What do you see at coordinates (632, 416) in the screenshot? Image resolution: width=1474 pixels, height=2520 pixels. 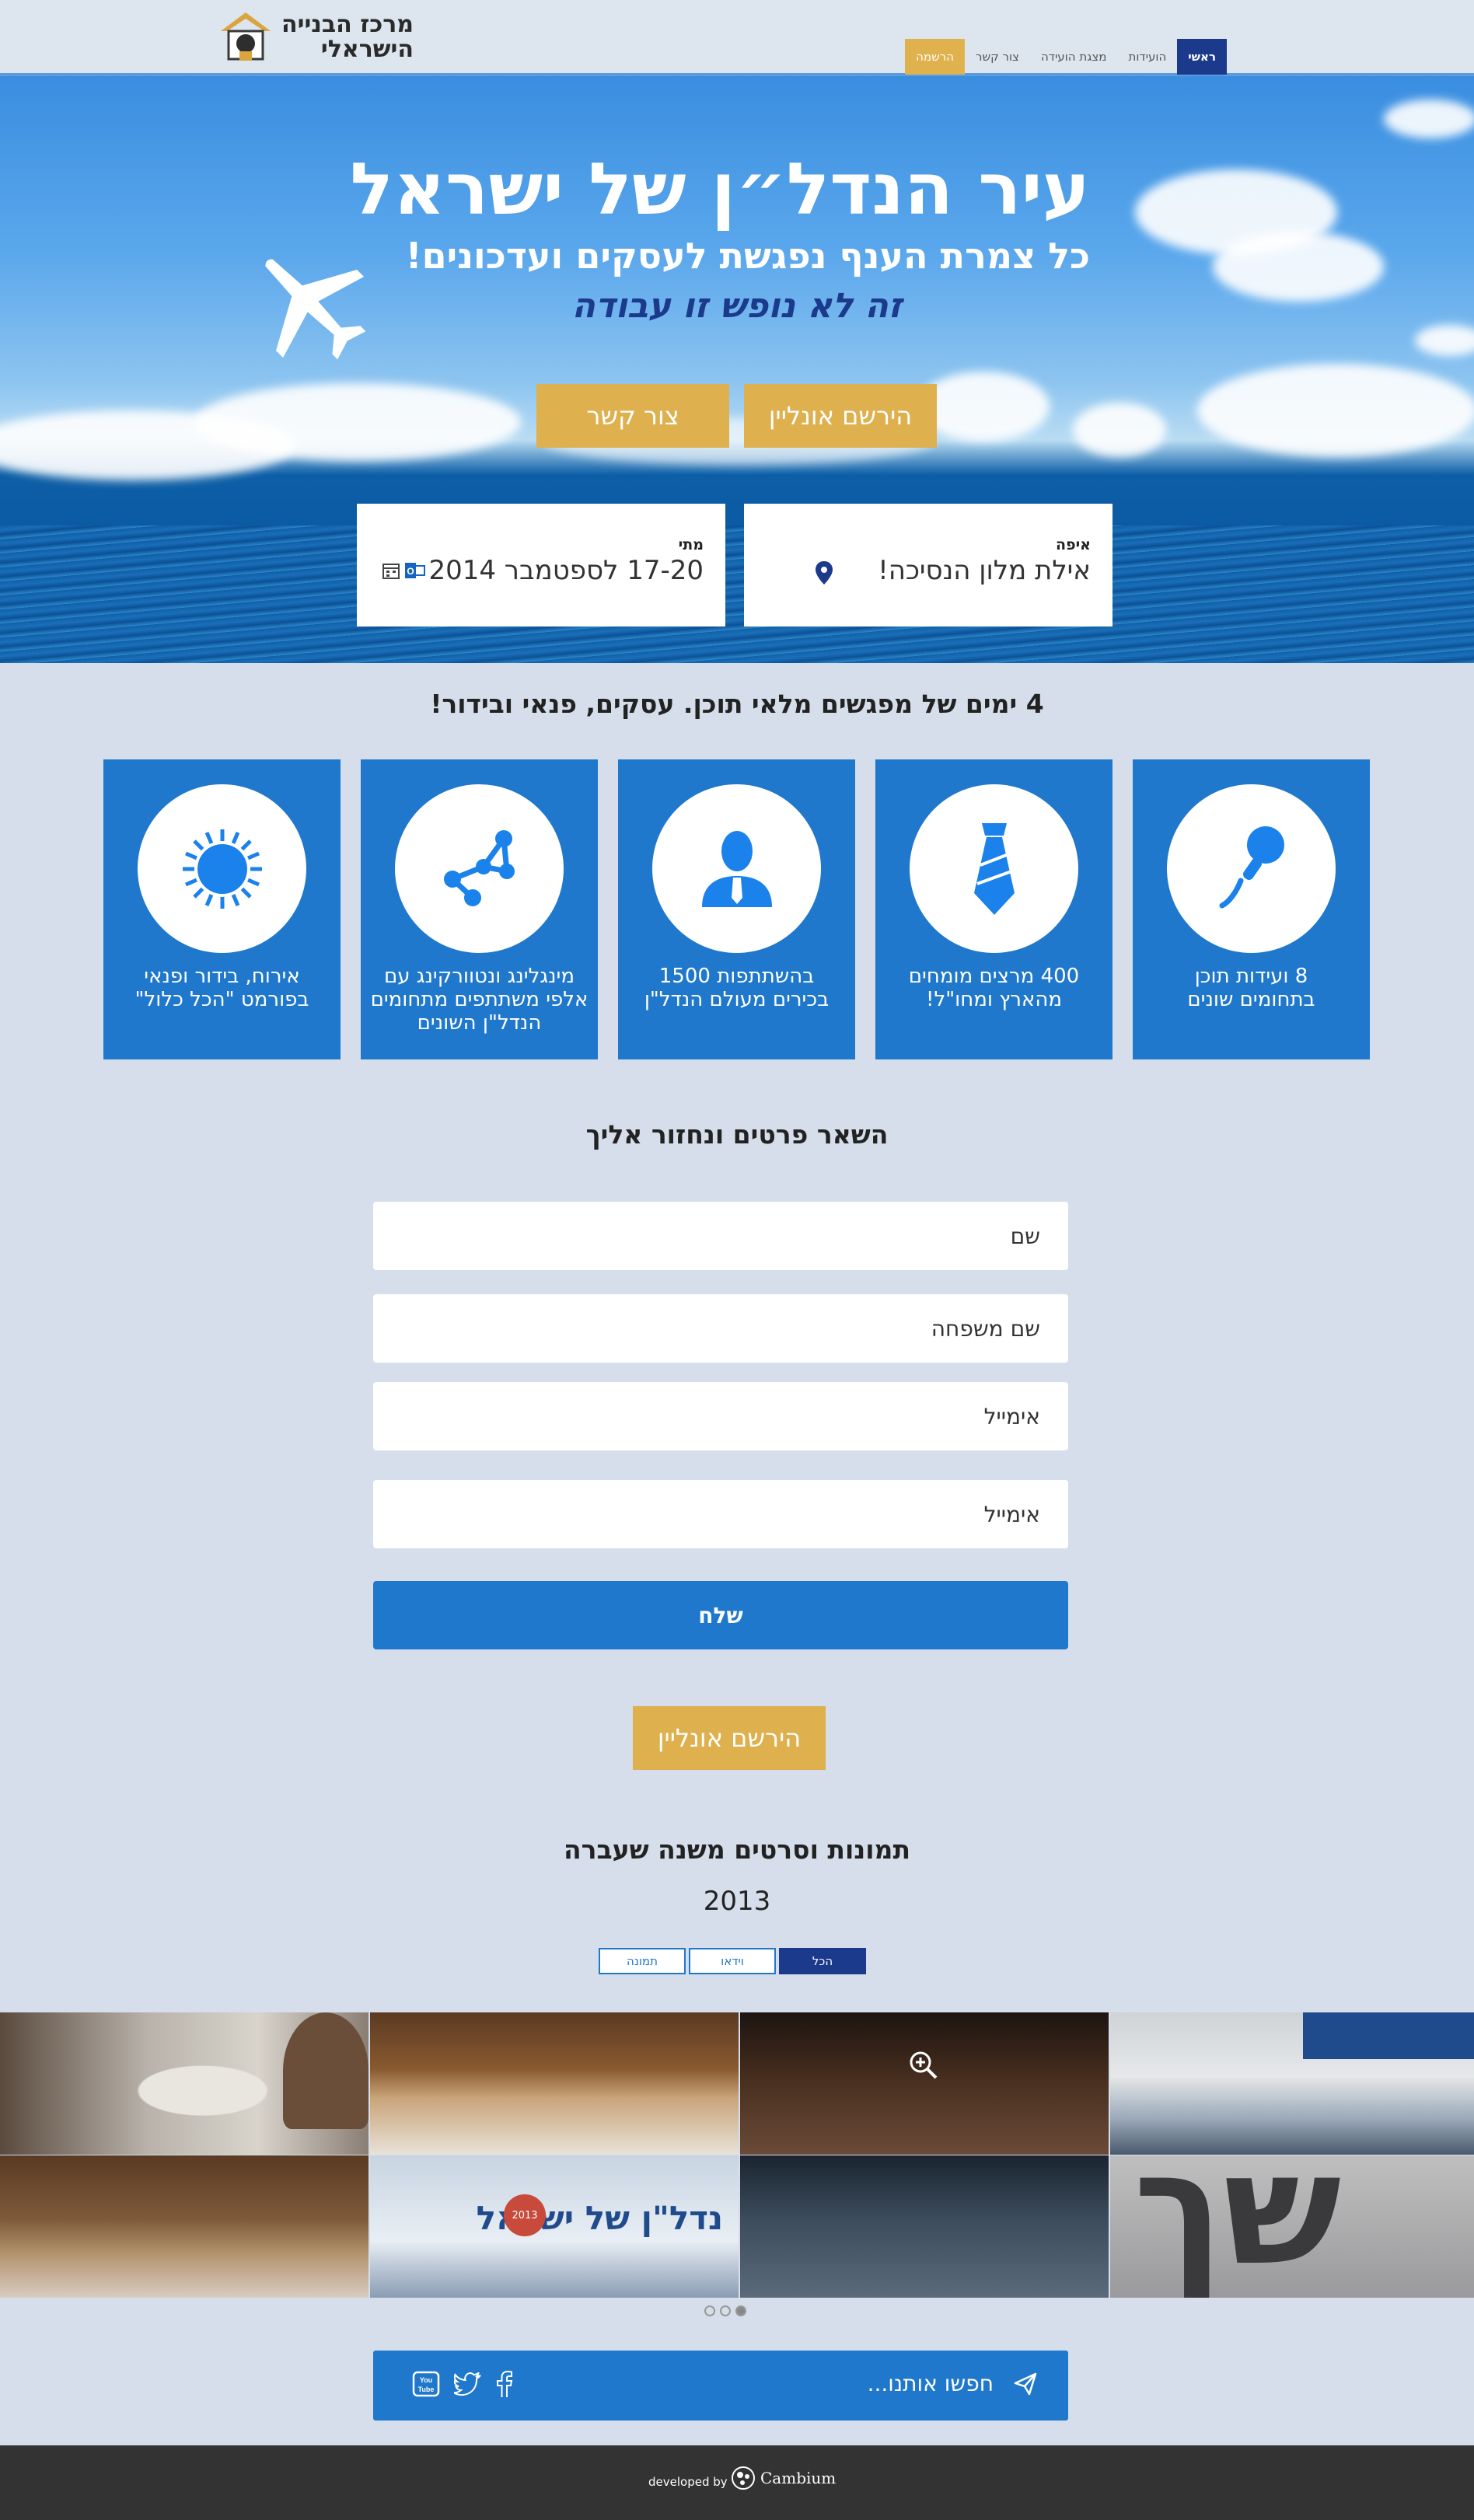 I see `hero-contact-button: צור קשר` at bounding box center [632, 416].